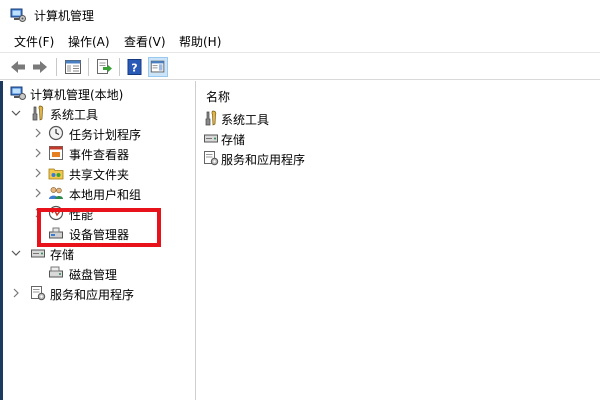 The width and height of the screenshot is (600, 400). Describe the element at coordinates (77, 95) in the screenshot. I see `tree-item-label: 计算机管理(本地)` at that location.